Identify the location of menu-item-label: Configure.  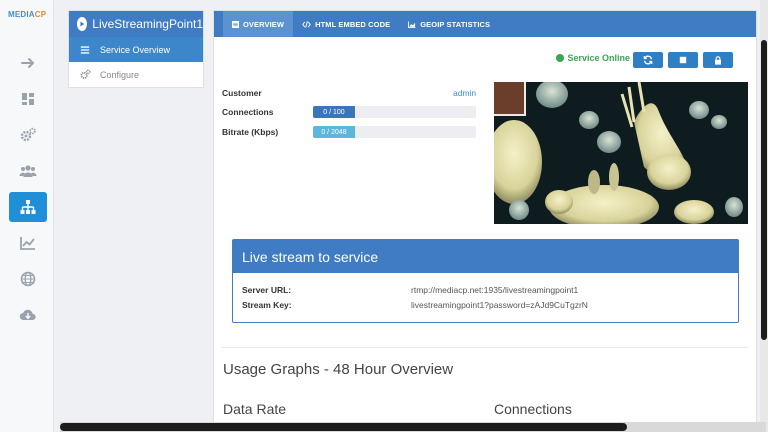
(120, 74).